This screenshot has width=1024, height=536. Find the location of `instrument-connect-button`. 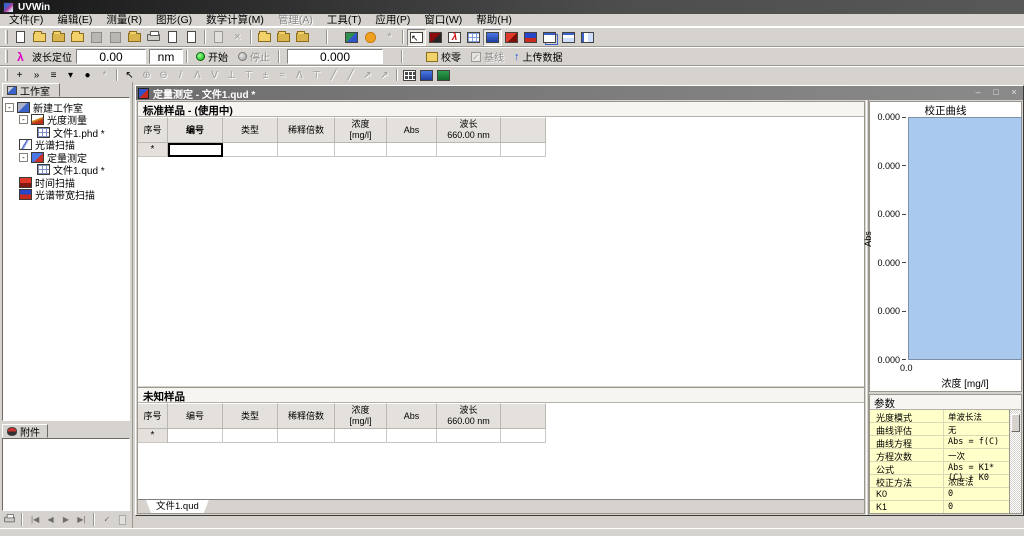

instrument-connect-button is located at coordinates (264, 37).